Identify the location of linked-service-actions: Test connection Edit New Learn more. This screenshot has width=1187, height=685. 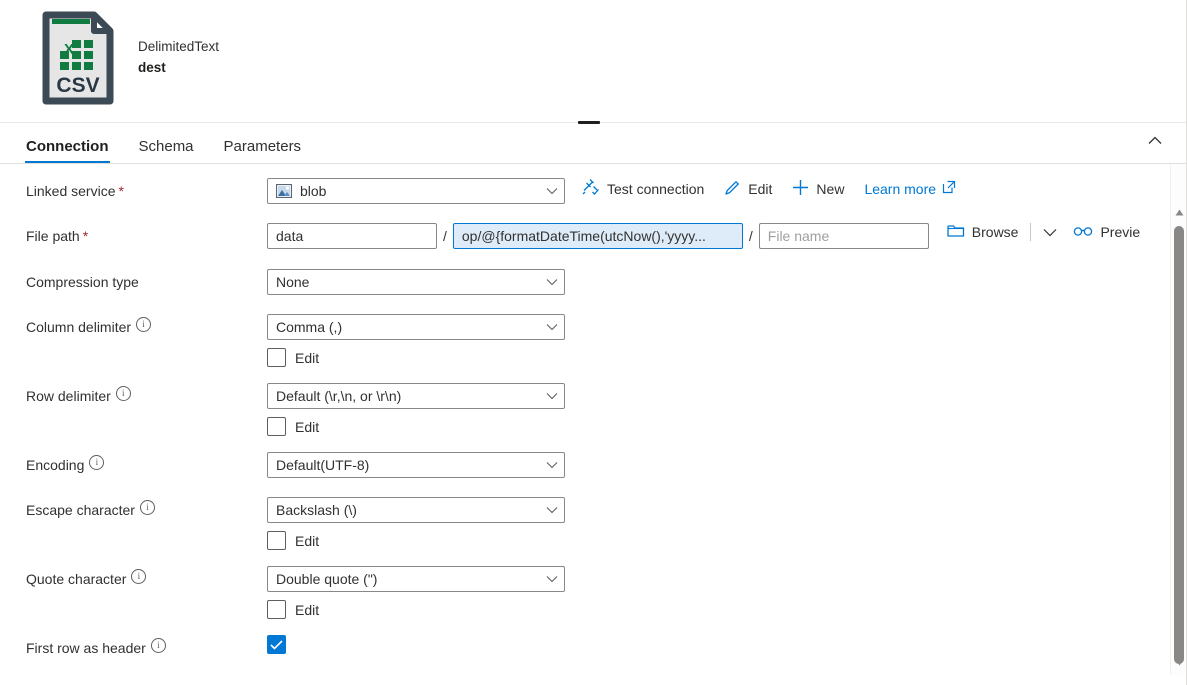
(768, 188).